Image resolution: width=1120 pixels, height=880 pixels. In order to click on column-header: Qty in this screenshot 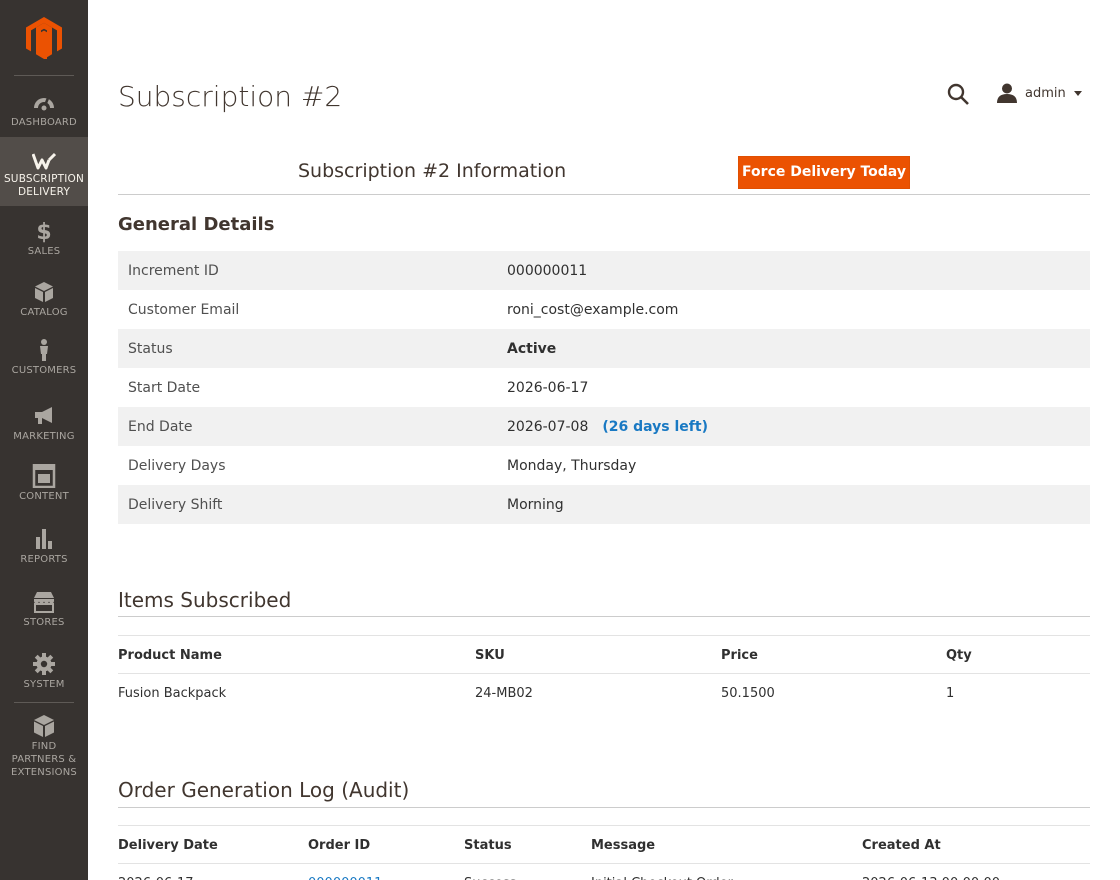, I will do `click(959, 655)`.